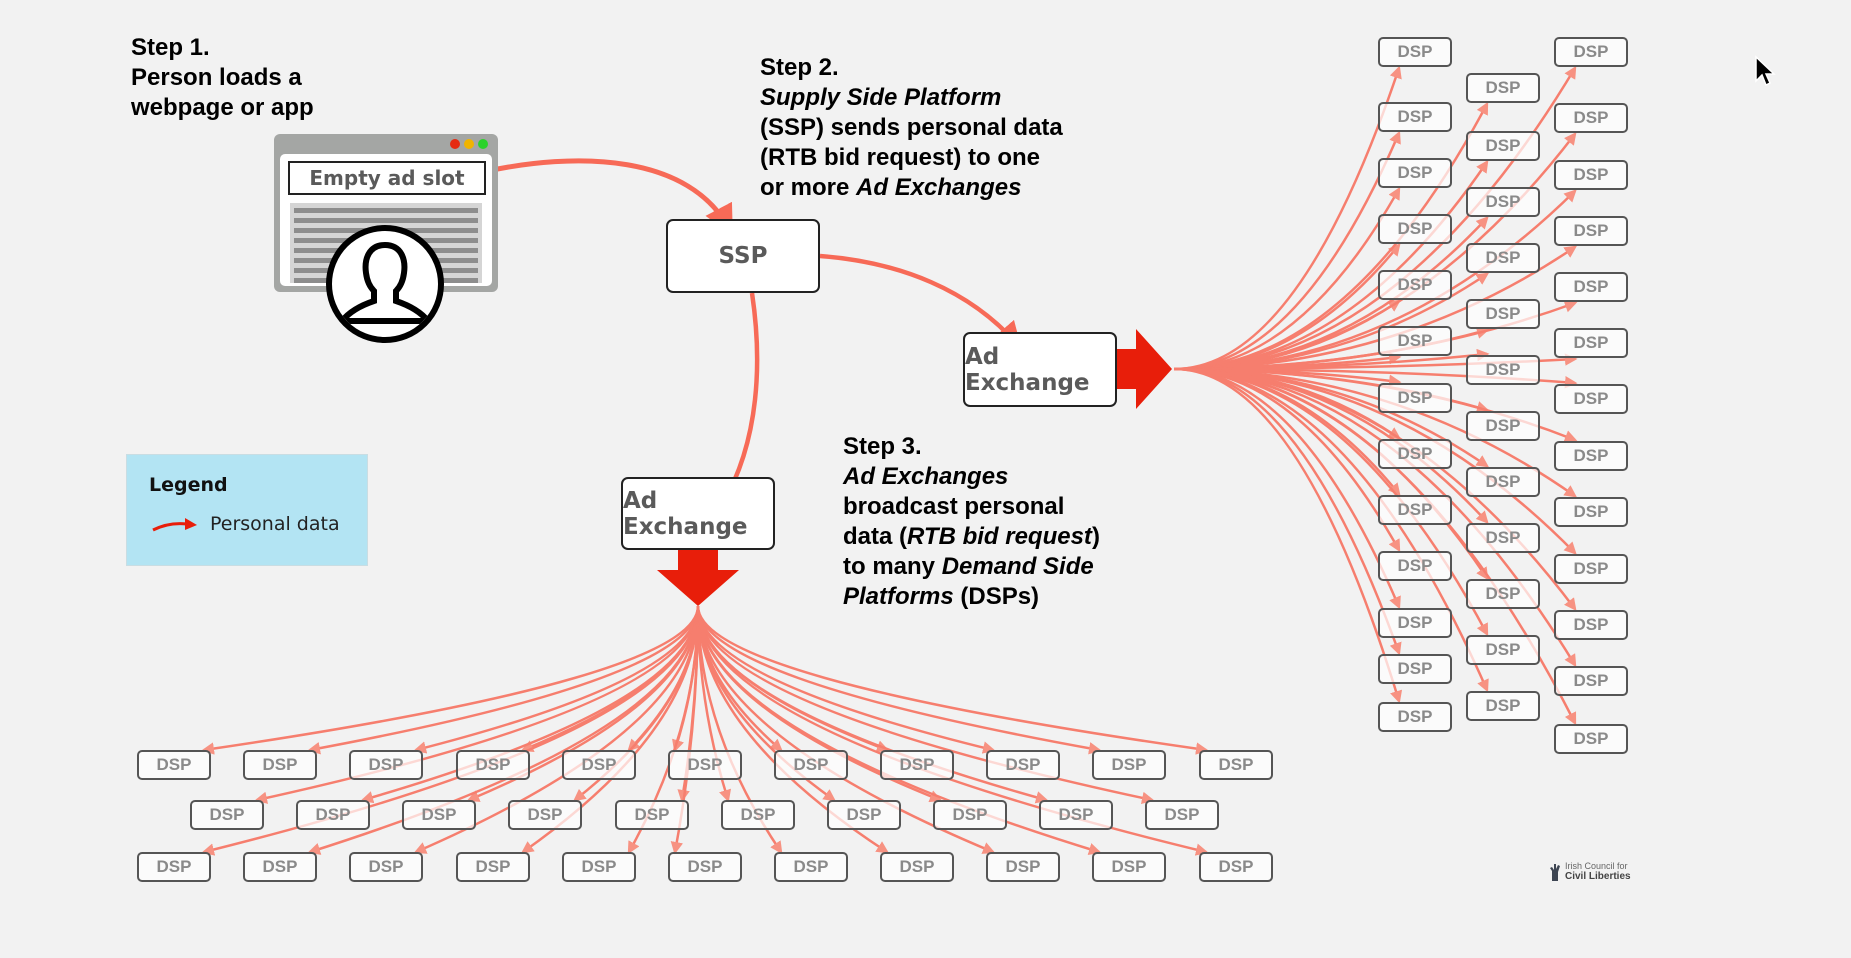 Image resolution: width=1851 pixels, height=958 pixels. What do you see at coordinates (999, 536) in the screenshot?
I see `step3-rtb-term: RTB bid request` at bounding box center [999, 536].